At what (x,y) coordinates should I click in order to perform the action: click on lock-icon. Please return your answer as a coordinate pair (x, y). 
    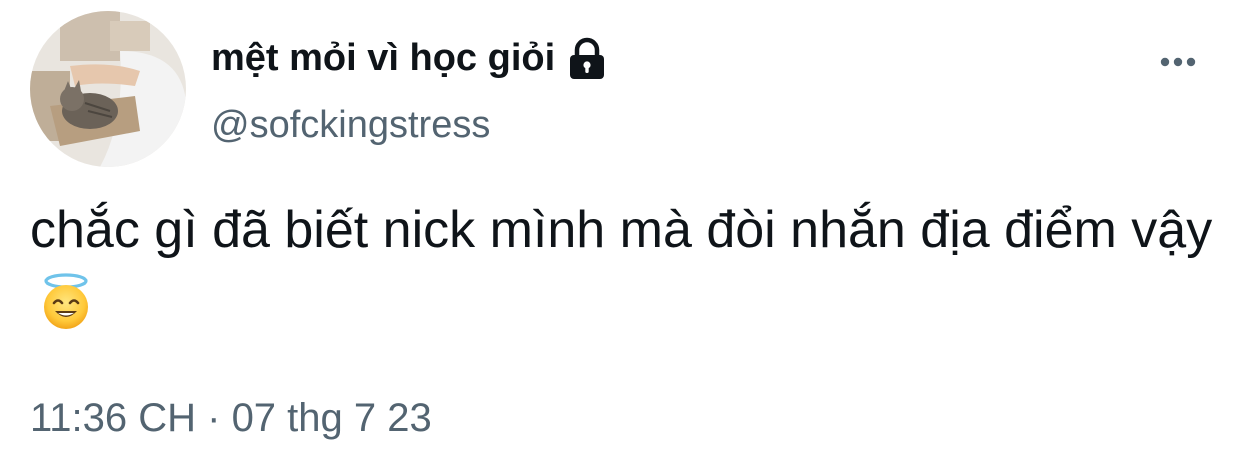
    Looking at the image, I should click on (587, 58).